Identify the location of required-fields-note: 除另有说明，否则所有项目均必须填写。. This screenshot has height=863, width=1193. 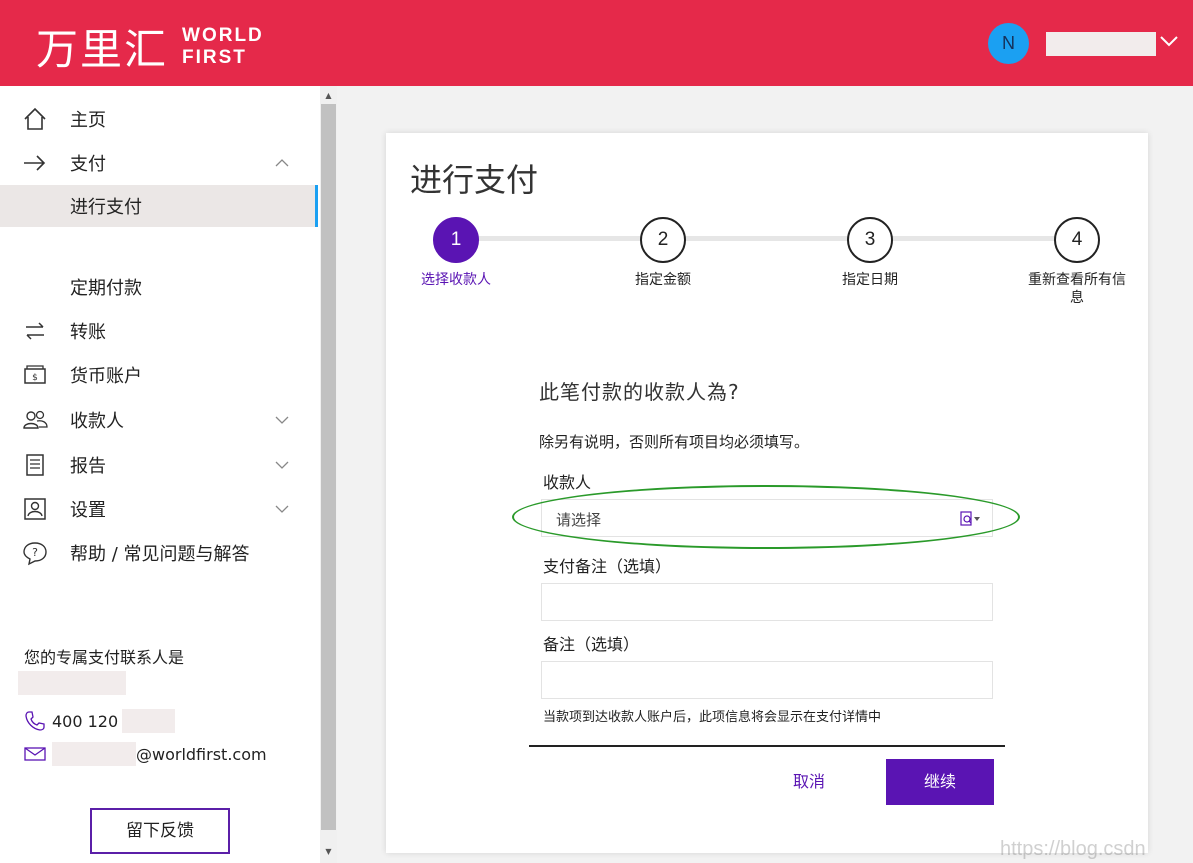
(674, 442).